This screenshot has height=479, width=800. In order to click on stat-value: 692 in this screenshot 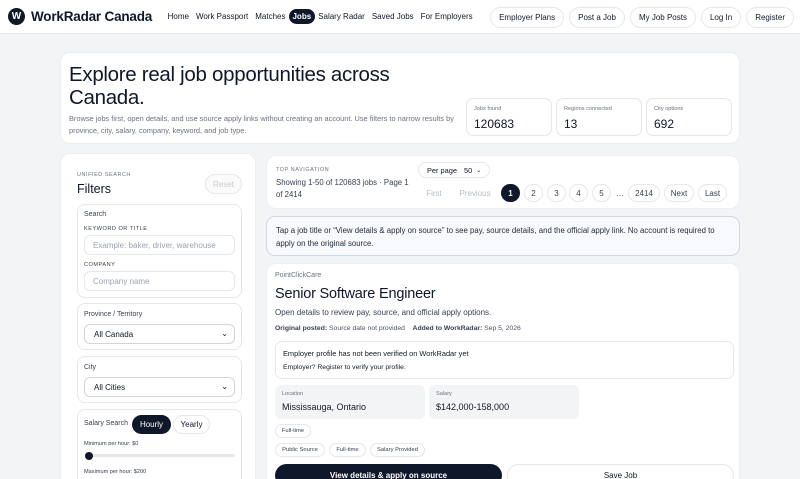, I will do `click(664, 124)`.